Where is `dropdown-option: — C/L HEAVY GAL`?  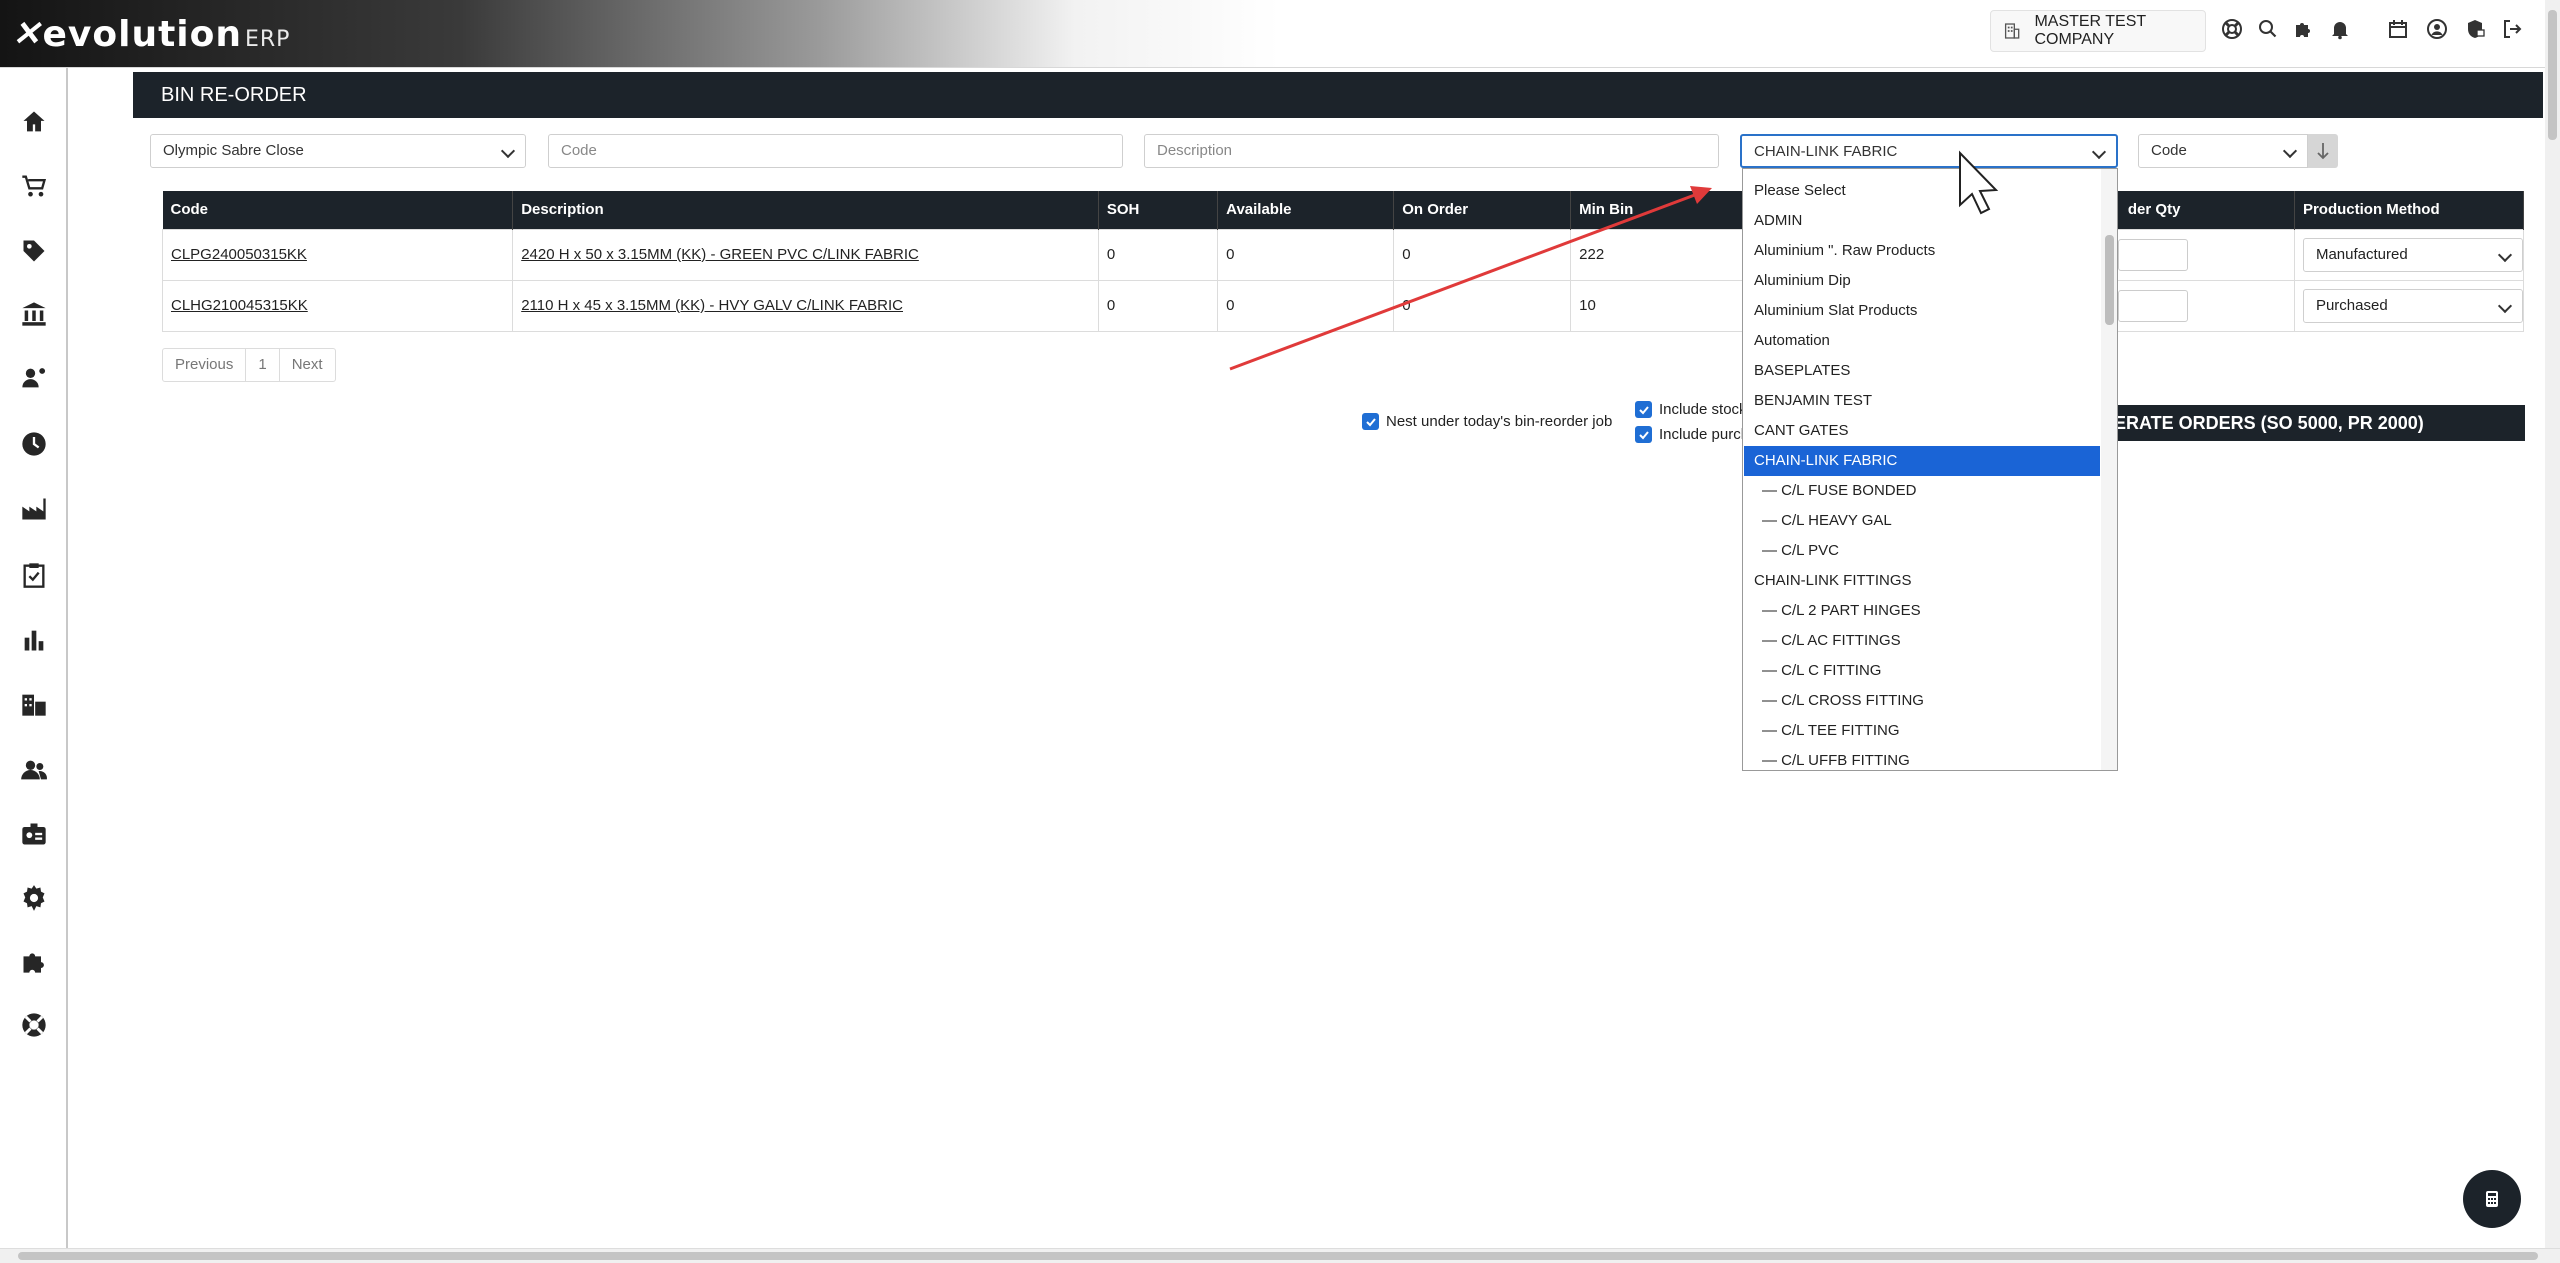 dropdown-option: — C/L HEAVY GAL is located at coordinates (1922, 521).